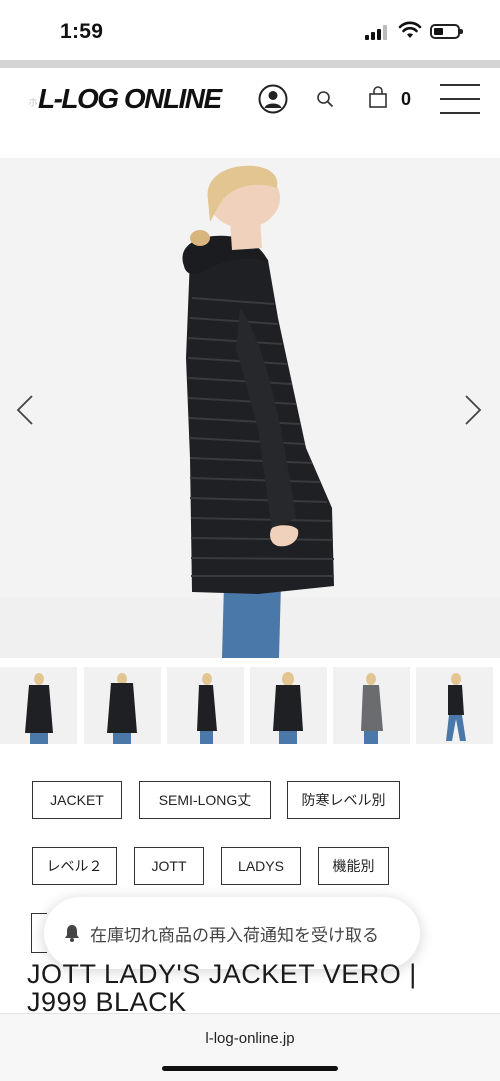 The height and width of the screenshot is (1081, 500). What do you see at coordinates (473, 410) in the screenshot?
I see `chevron-right-icon` at bounding box center [473, 410].